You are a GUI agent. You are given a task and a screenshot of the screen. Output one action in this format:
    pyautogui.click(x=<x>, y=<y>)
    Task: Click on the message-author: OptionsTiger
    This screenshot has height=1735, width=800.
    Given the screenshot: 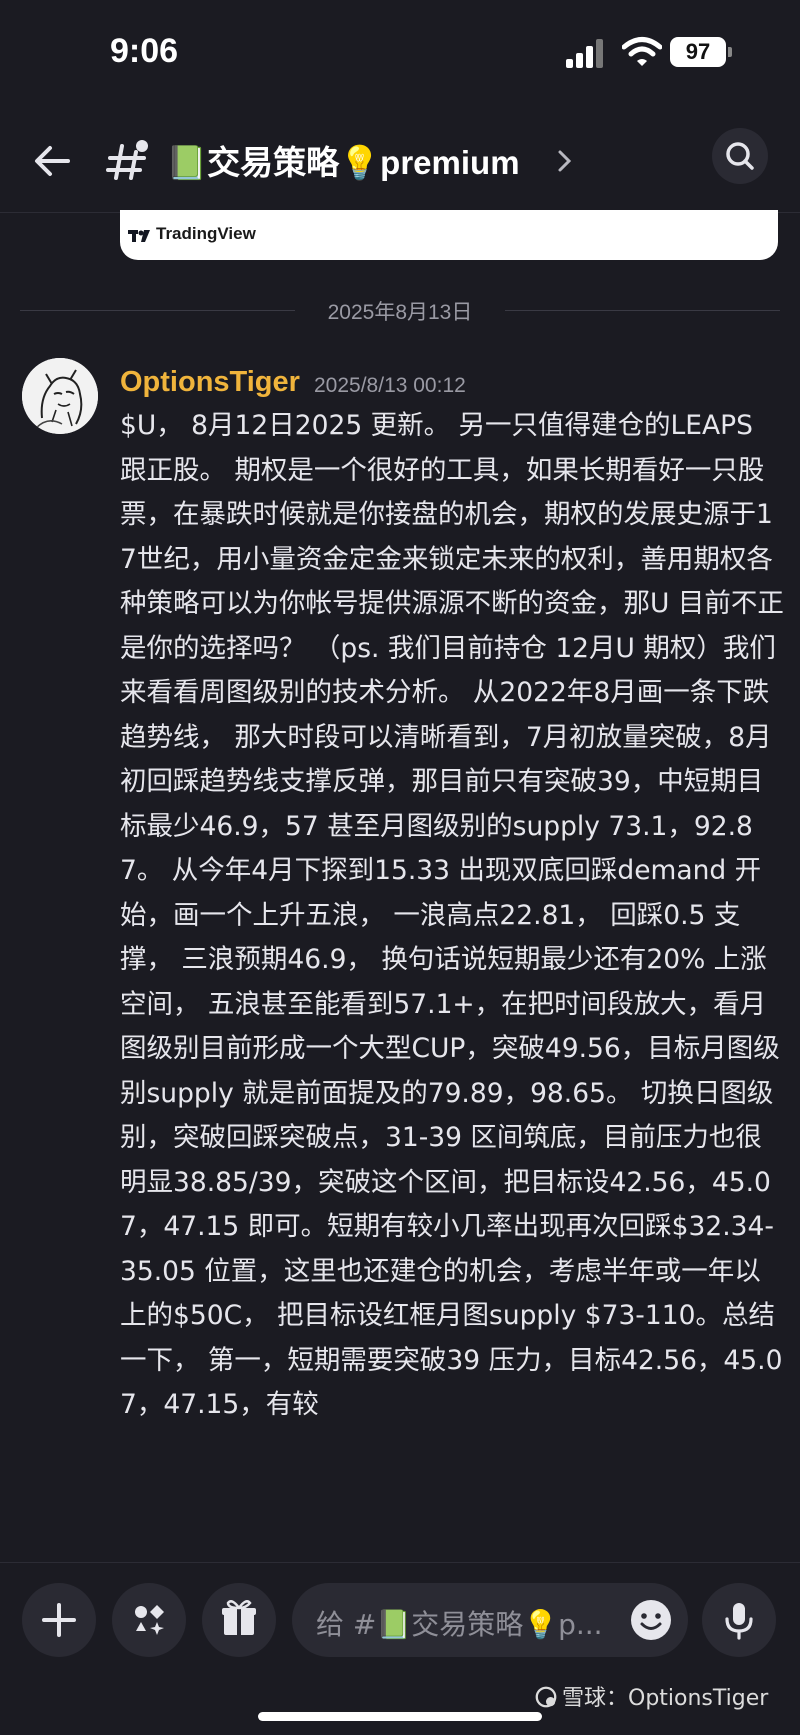 What is the action you would take?
    pyautogui.click(x=210, y=382)
    